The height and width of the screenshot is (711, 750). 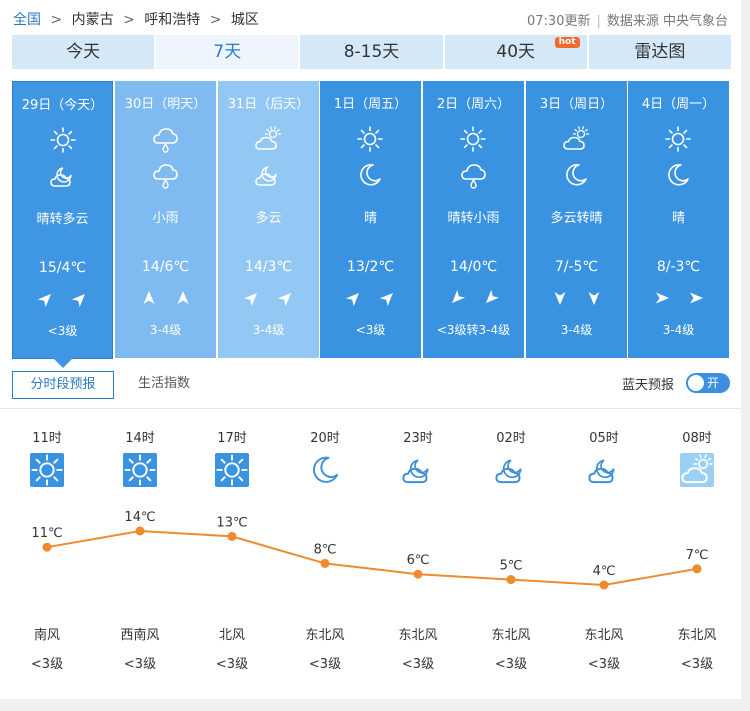 What do you see at coordinates (325, 554) in the screenshot?
I see `hour-column: 20时 东北风 <3级` at bounding box center [325, 554].